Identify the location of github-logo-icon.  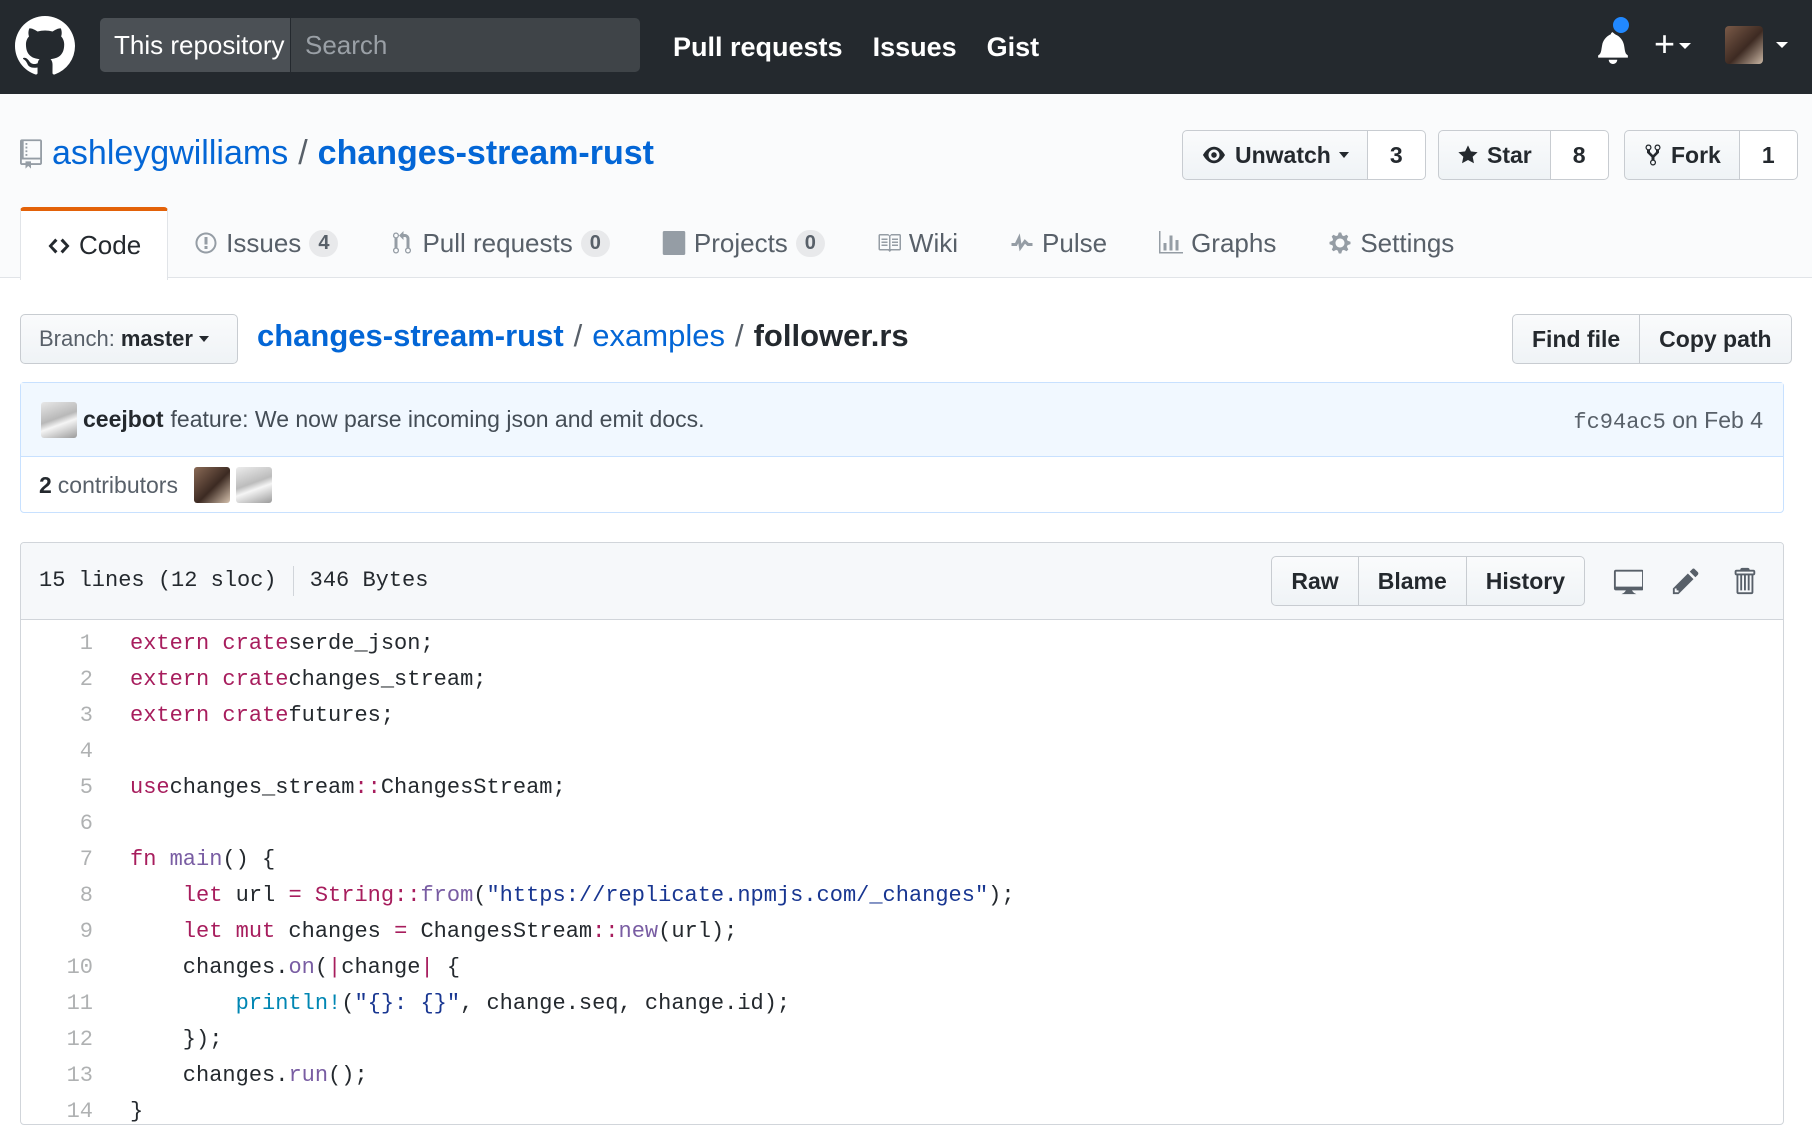
(45, 46).